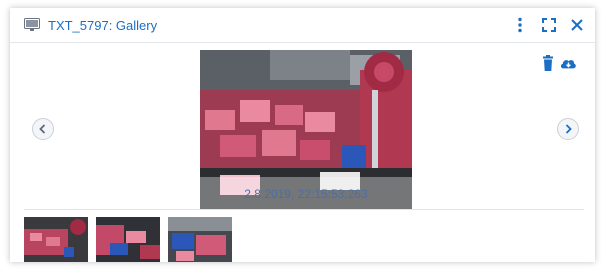 This screenshot has width=608, height=270. I want to click on close-icon, so click(577, 25).